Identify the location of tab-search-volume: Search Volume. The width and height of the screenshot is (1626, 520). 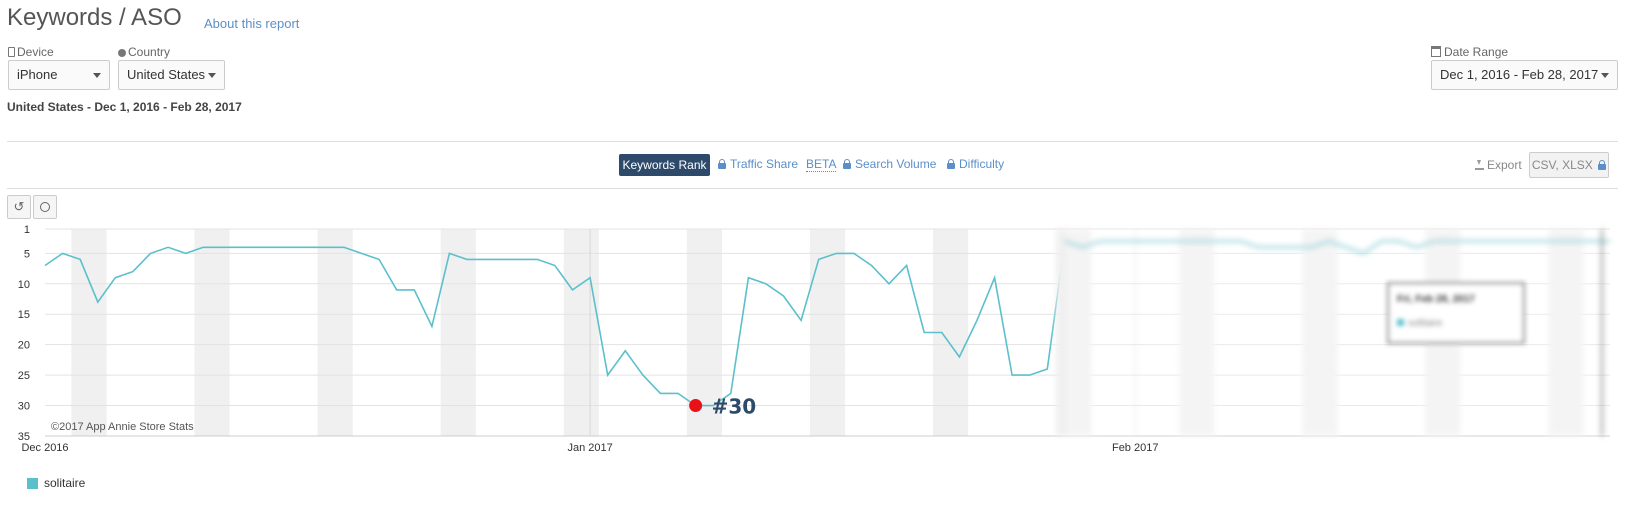
(889, 164).